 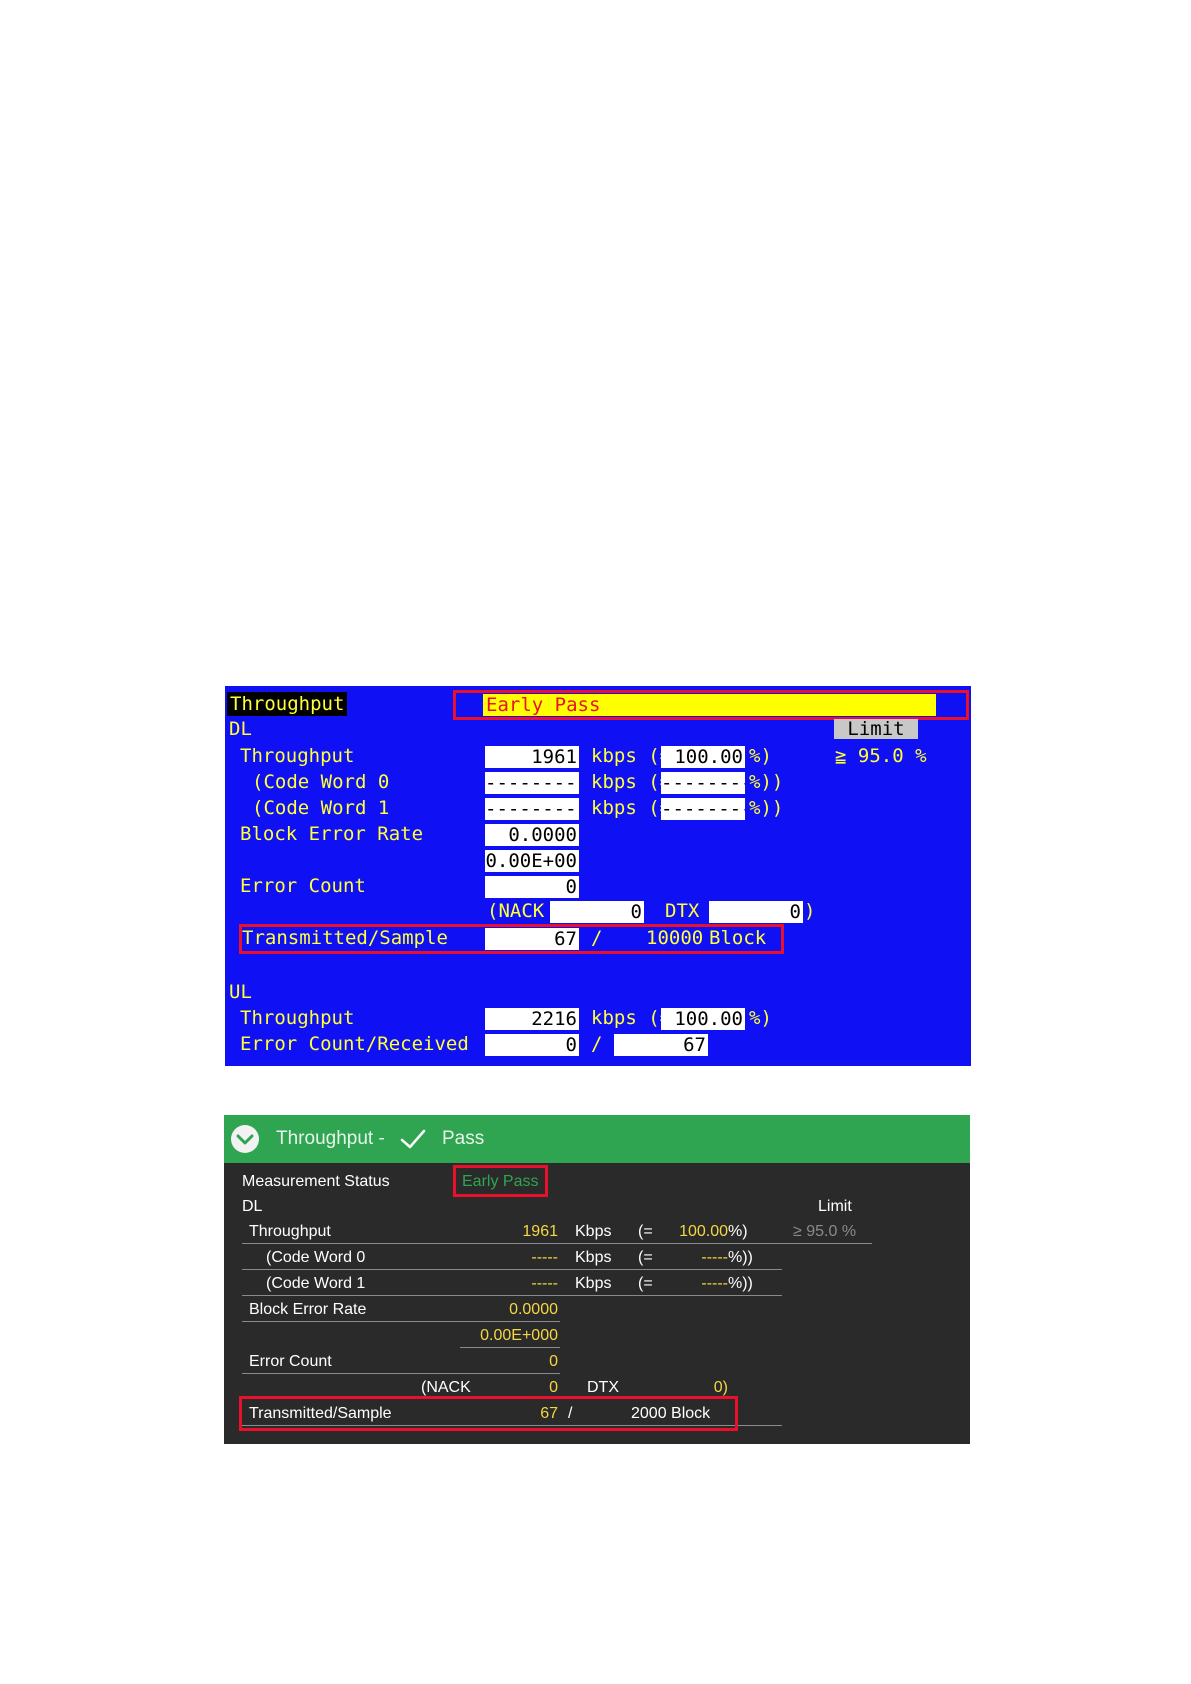 What do you see at coordinates (553, 1361) in the screenshot?
I see `modern-error-count-value: 0` at bounding box center [553, 1361].